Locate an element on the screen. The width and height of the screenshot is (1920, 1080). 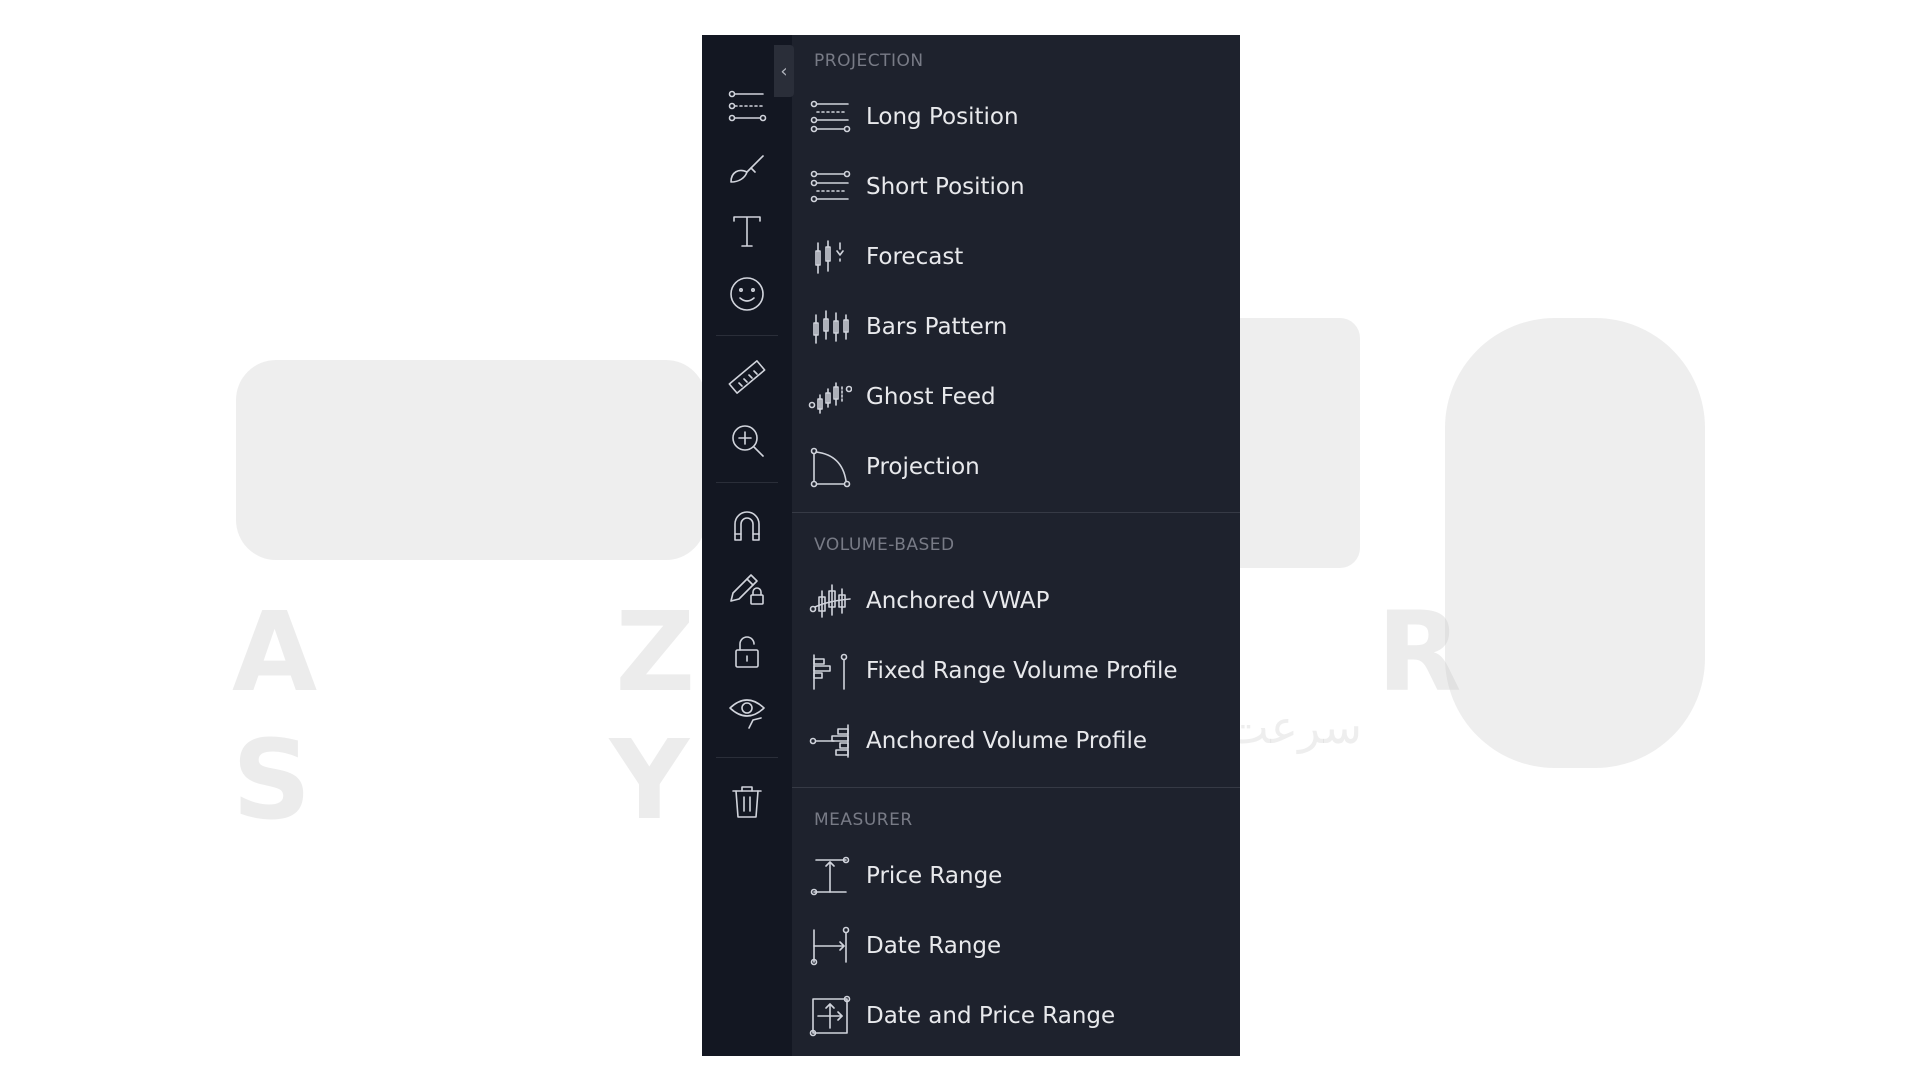
date-and-price-range-icon is located at coordinates (830, 1016).